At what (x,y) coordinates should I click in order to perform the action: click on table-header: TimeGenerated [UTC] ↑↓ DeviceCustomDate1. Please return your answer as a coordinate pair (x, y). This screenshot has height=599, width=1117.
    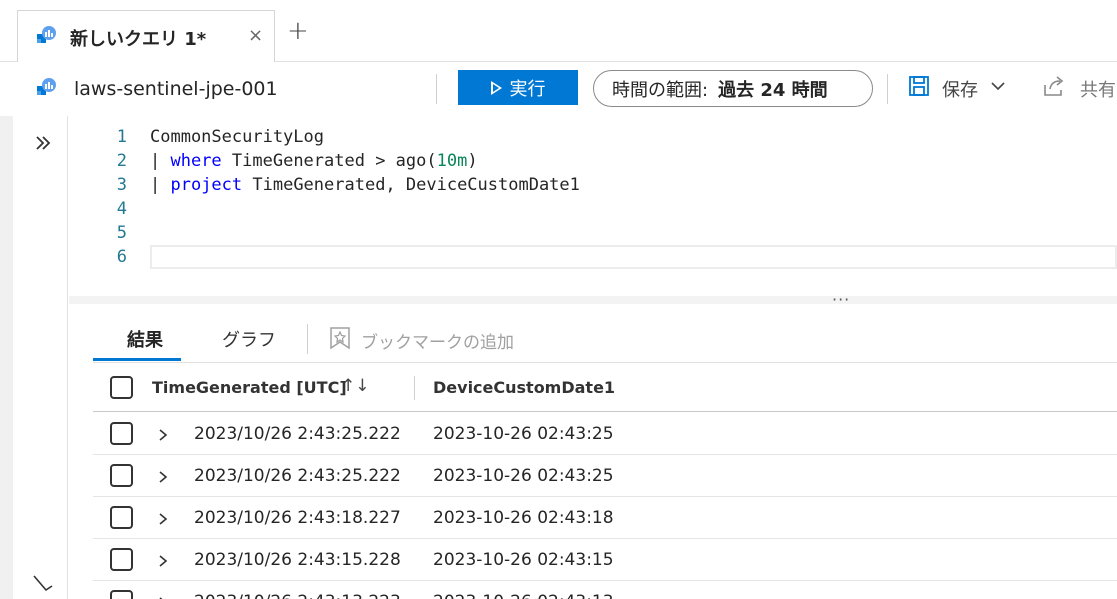
    Looking at the image, I should click on (605, 387).